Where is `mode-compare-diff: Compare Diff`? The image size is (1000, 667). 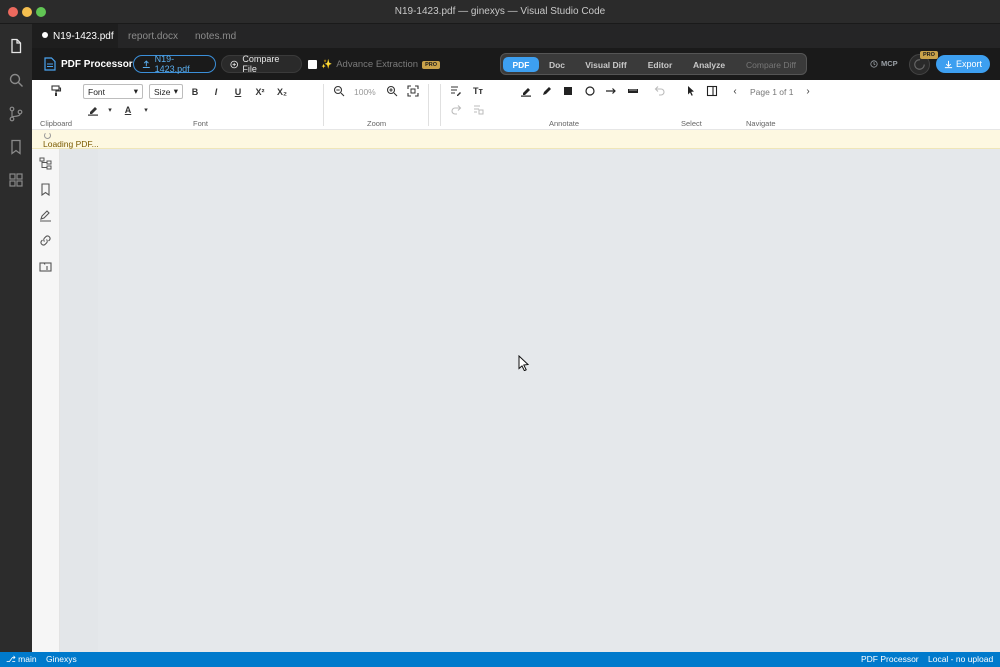 mode-compare-diff: Compare Diff is located at coordinates (771, 65).